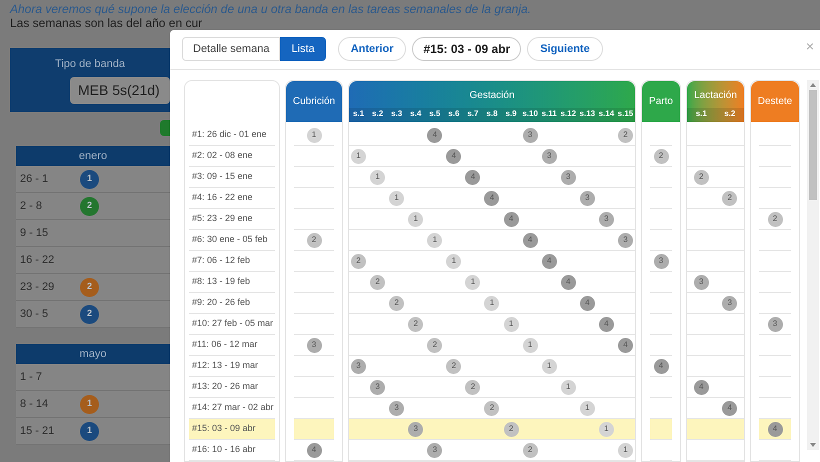  I want to click on week-label: #7: 06 - 12 feb, so click(221, 261).